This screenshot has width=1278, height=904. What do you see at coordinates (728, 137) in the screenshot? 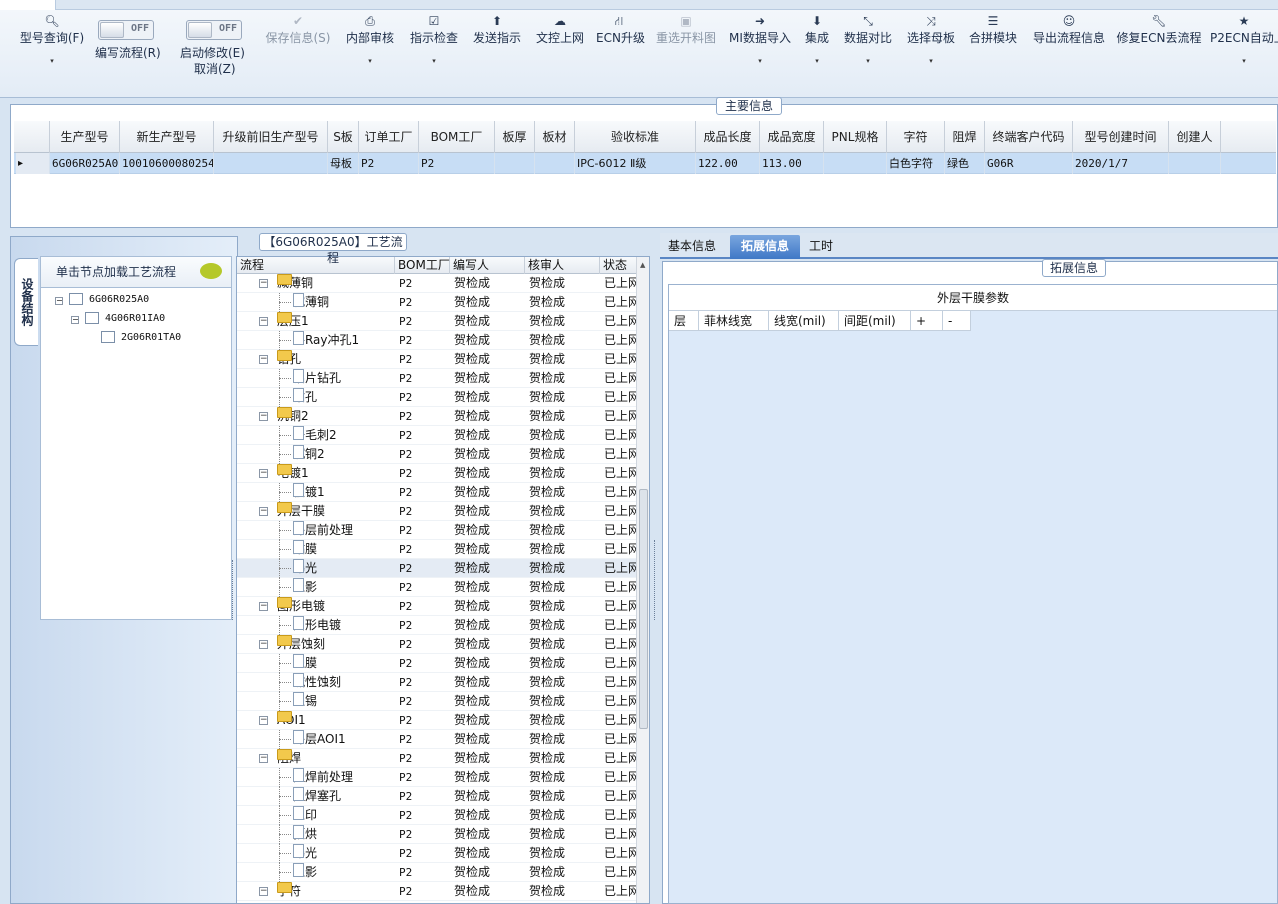
I see `column-header: 成品长度` at bounding box center [728, 137].